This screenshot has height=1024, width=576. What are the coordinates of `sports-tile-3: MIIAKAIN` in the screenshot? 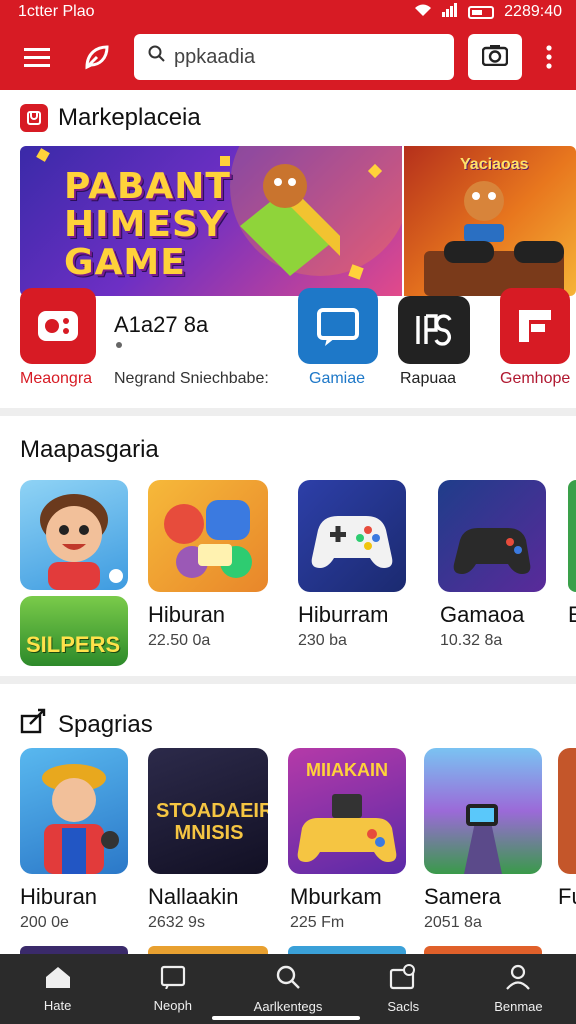 It's located at (347, 811).